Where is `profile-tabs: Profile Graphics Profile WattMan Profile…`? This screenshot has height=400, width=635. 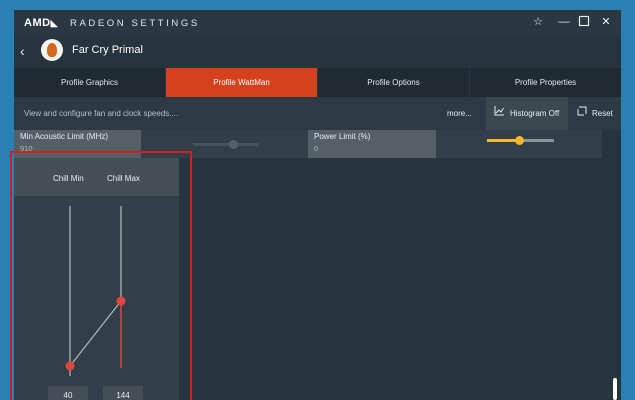
profile-tabs: Profile Graphics Profile WattMan Profile… is located at coordinates (317, 82).